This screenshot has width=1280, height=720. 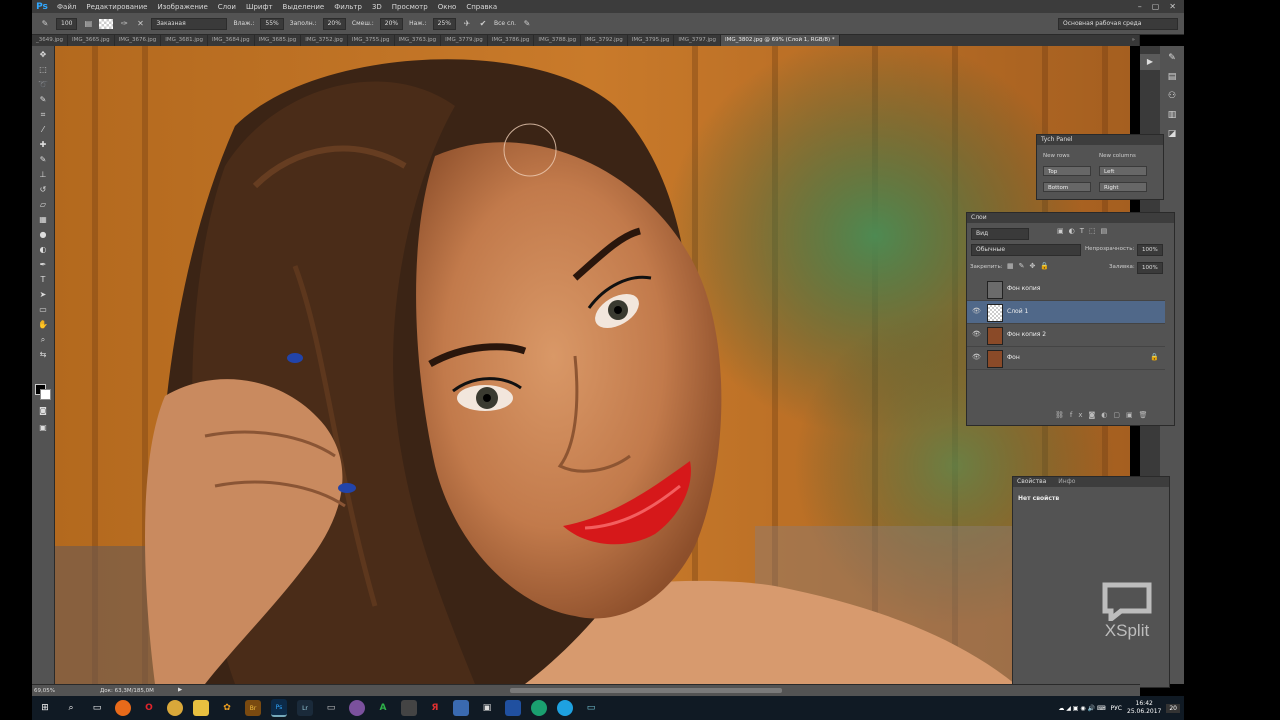 What do you see at coordinates (116, 7) in the screenshot?
I see `menu-edit: Редактирование` at bounding box center [116, 7].